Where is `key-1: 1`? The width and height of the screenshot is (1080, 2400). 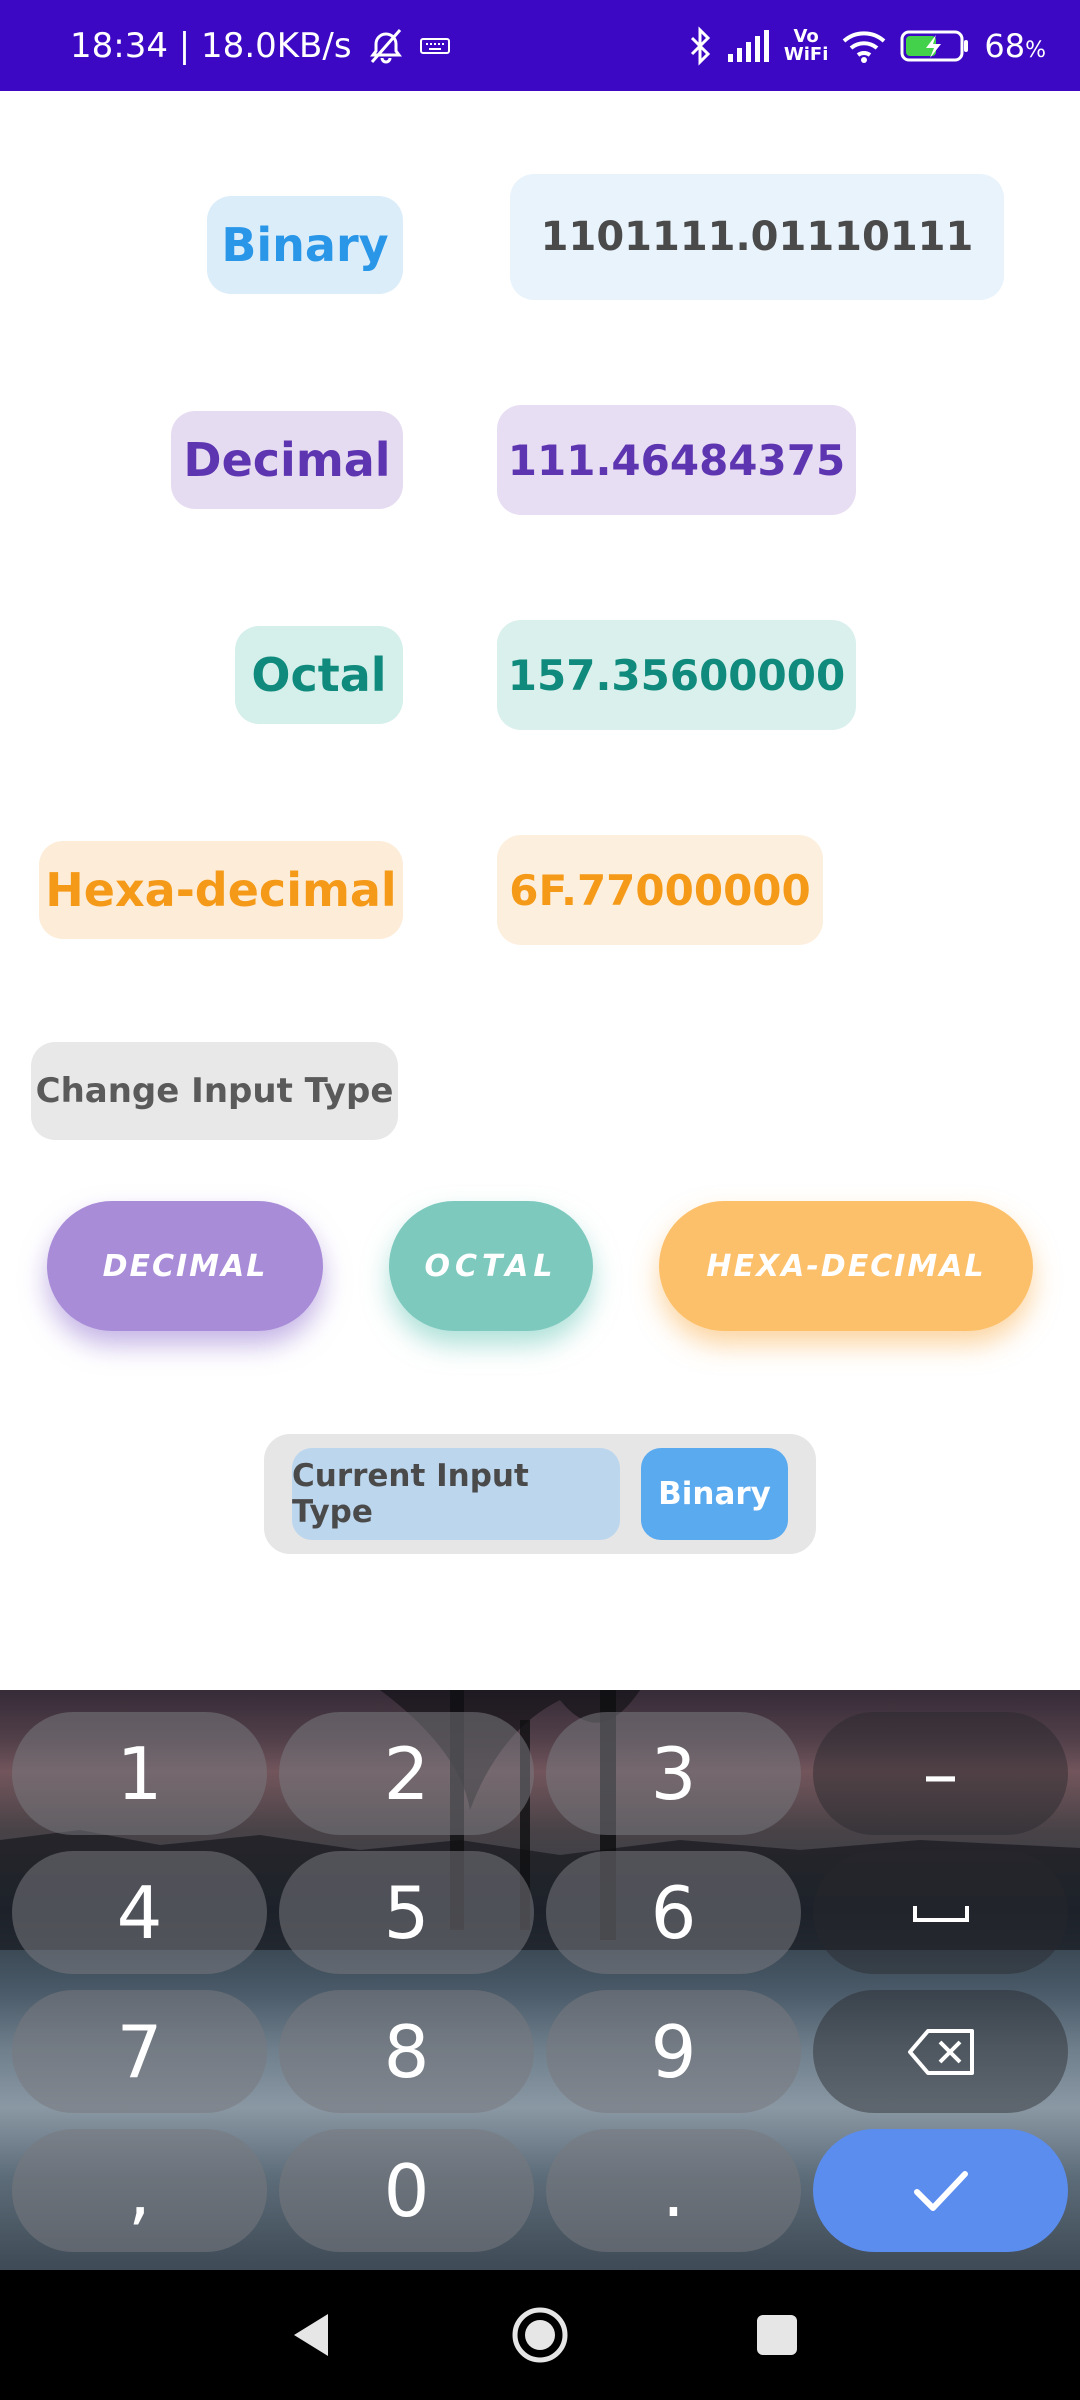 key-1: 1 is located at coordinates (139, 1773).